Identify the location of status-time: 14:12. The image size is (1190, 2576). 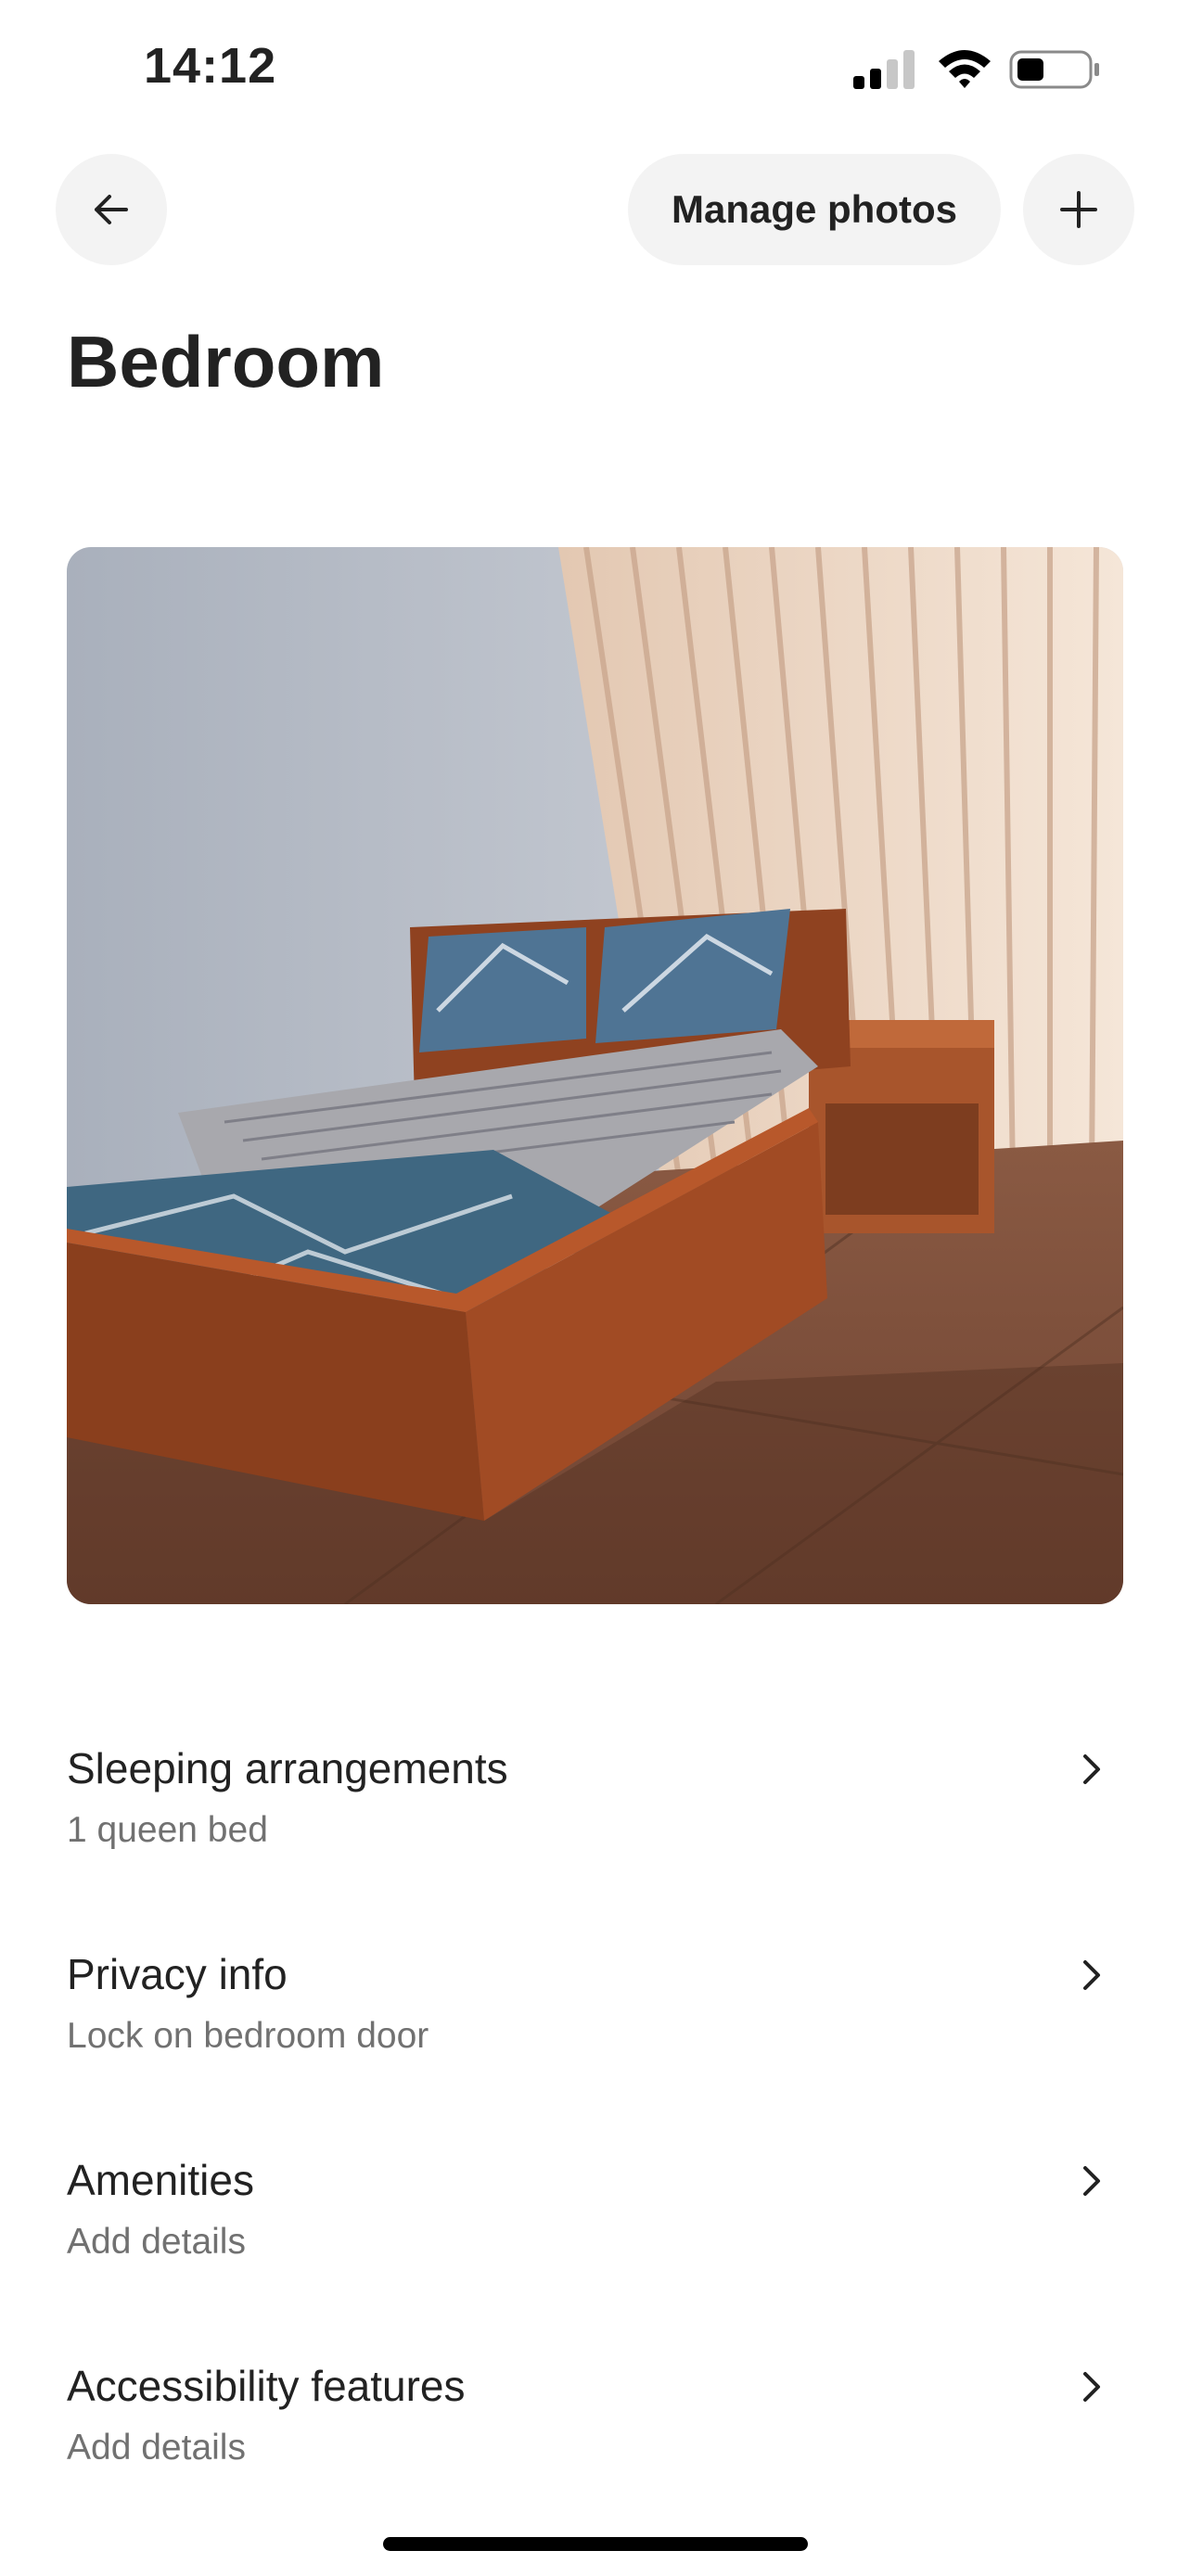
(210, 66).